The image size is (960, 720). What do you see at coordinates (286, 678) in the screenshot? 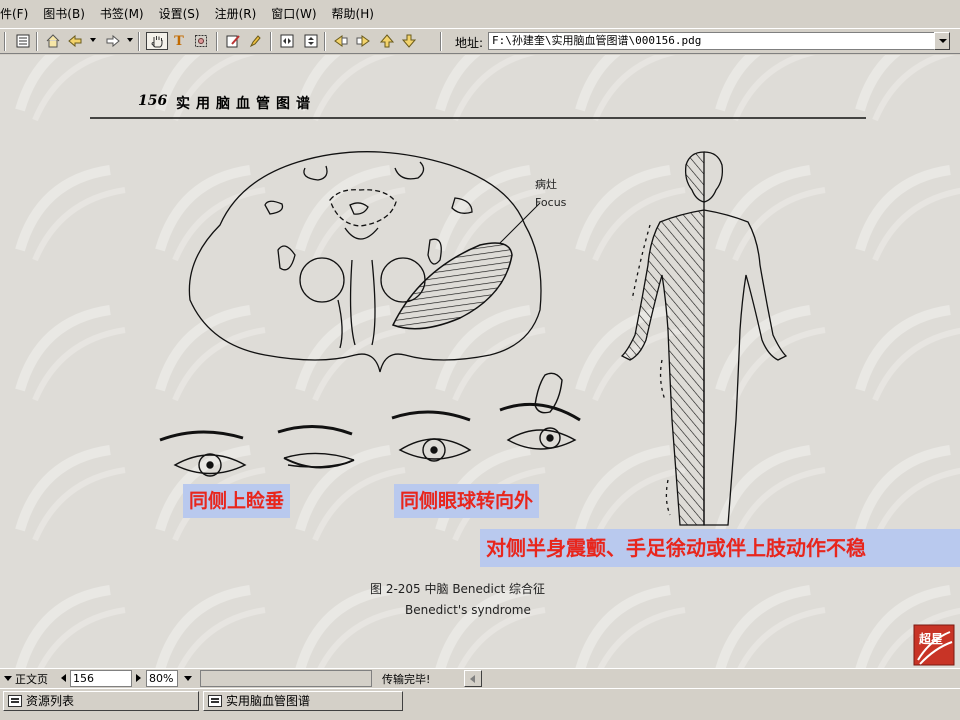
I see `status-blank-field` at bounding box center [286, 678].